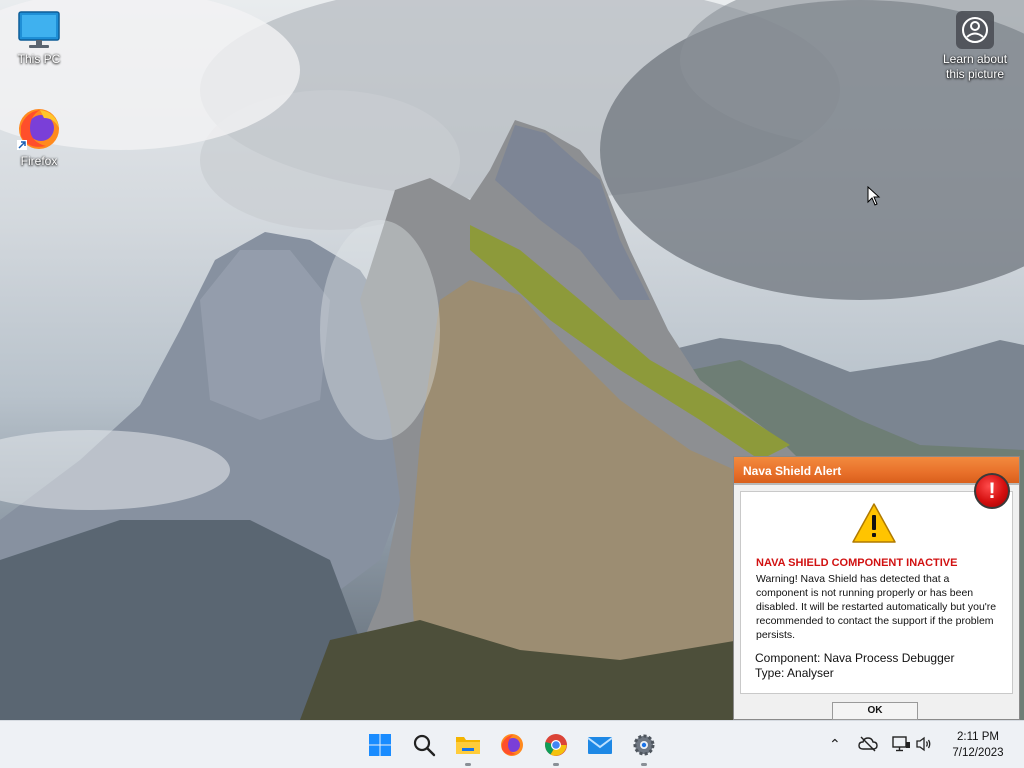  Describe the element at coordinates (39, 29) in the screenshot. I see `monitor-icon` at that location.